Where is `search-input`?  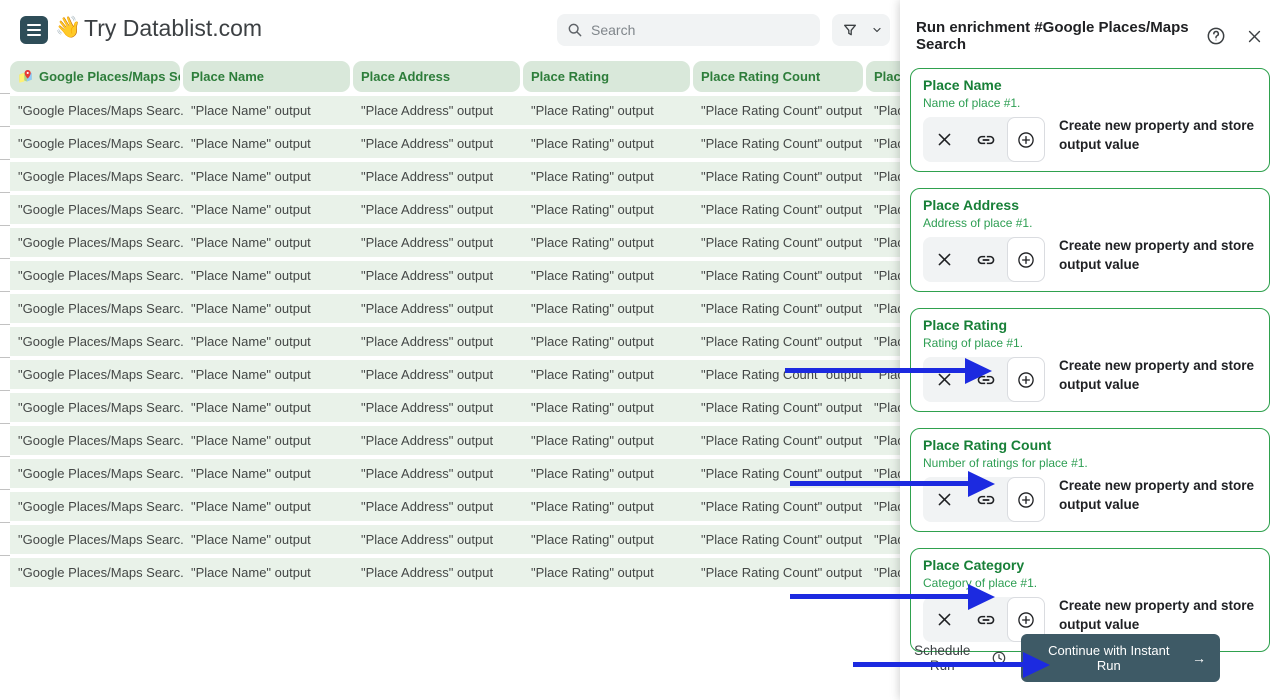 search-input is located at coordinates (691, 30).